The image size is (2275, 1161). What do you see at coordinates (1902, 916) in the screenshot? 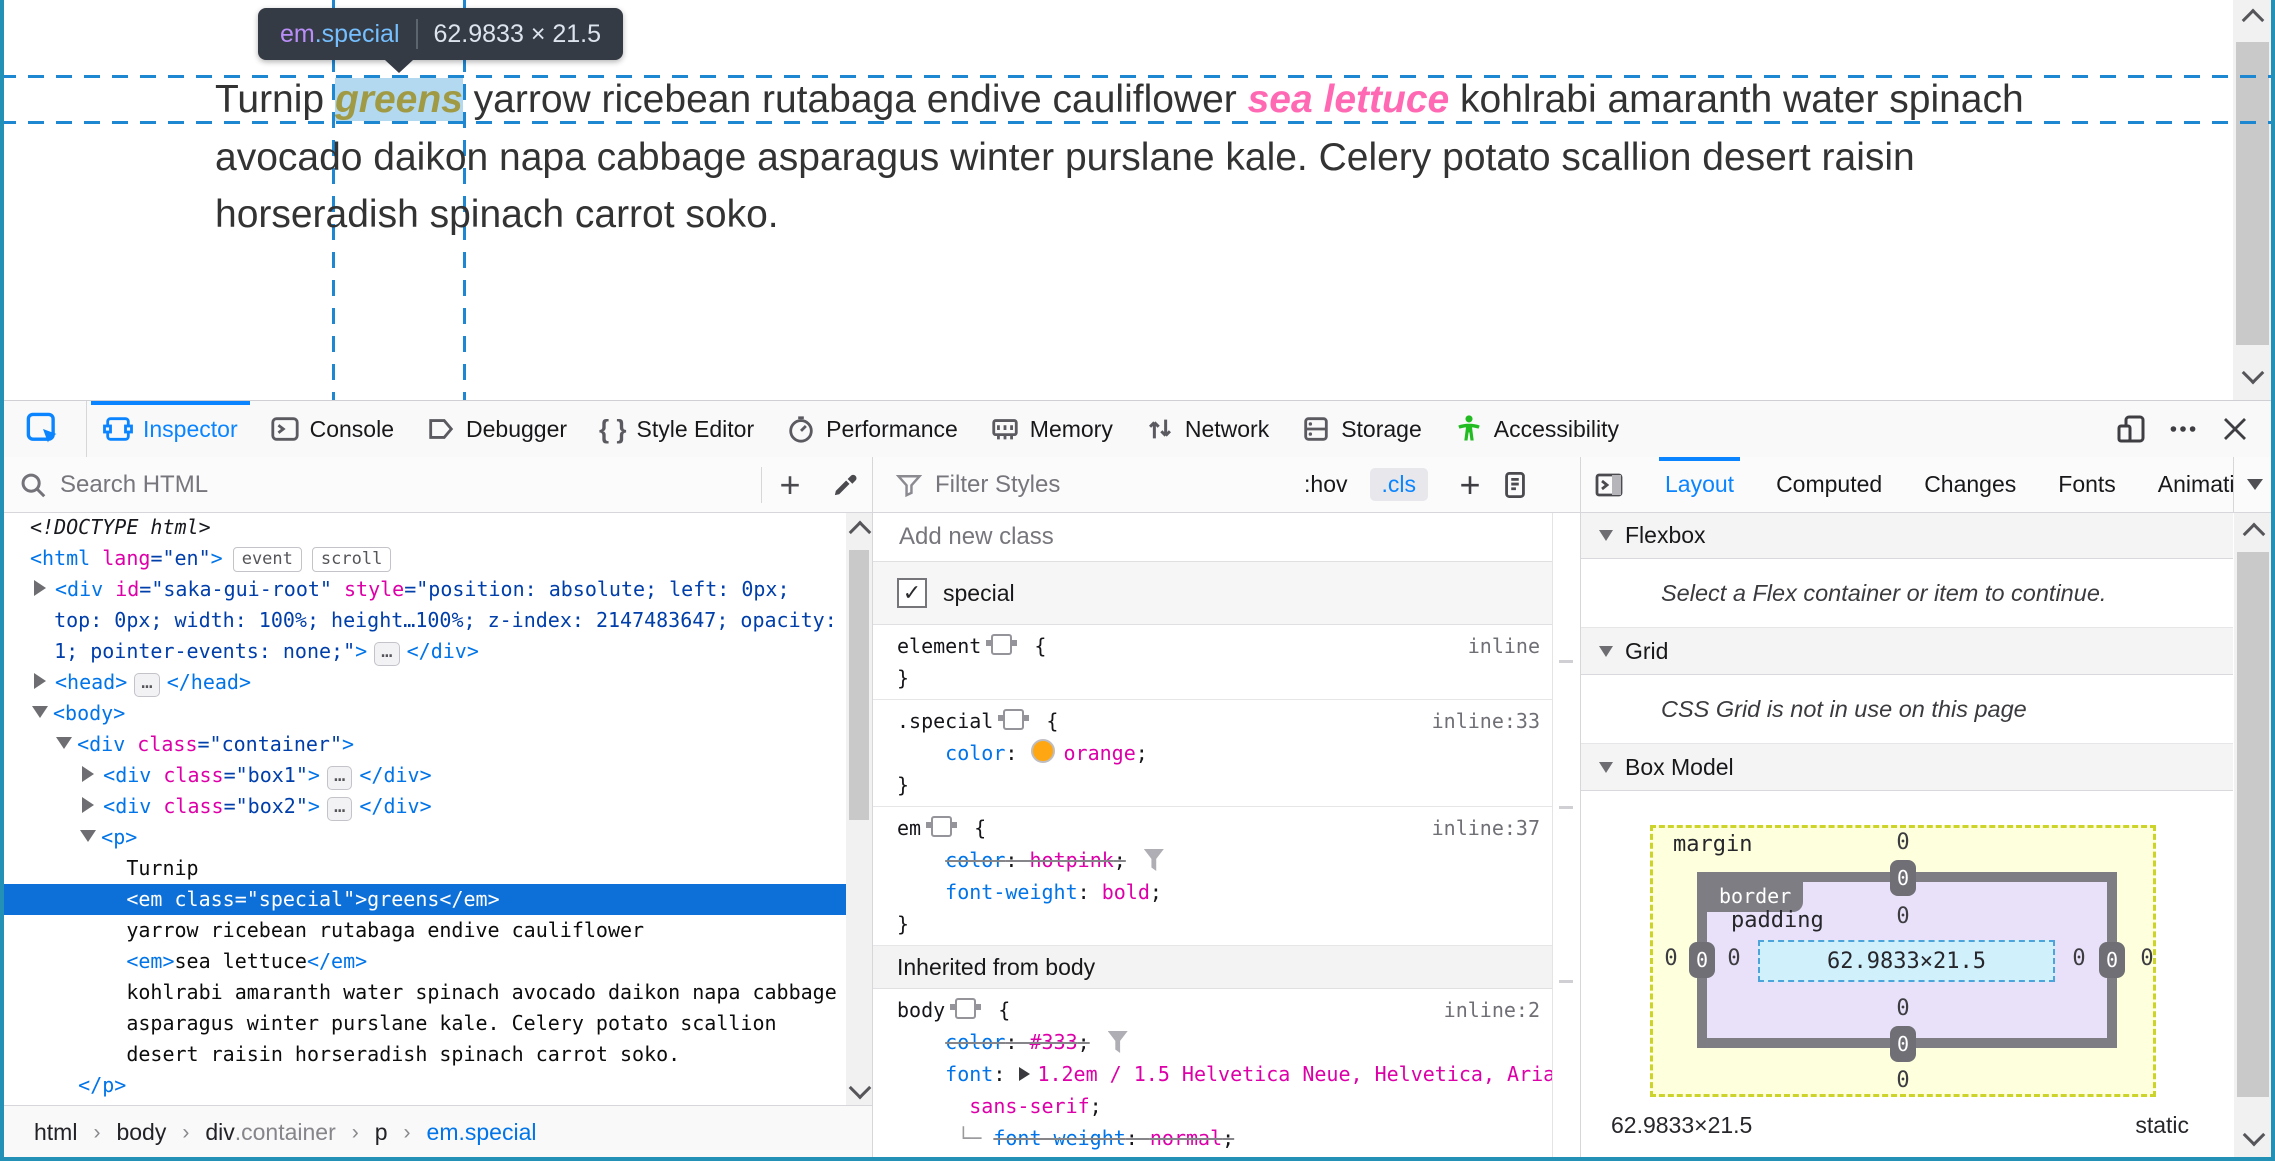
I see `padding-top-value: 0` at bounding box center [1902, 916].